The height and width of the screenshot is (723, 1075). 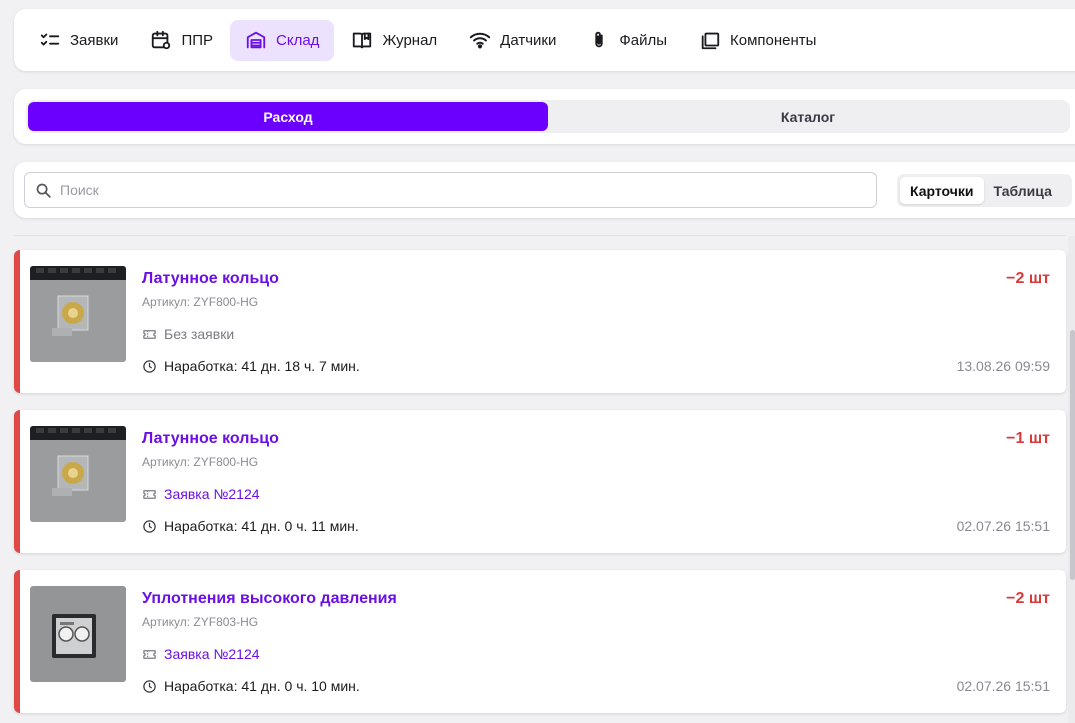 What do you see at coordinates (1003, 366) in the screenshot?
I see `timestamp: 13.08.26 09:59` at bounding box center [1003, 366].